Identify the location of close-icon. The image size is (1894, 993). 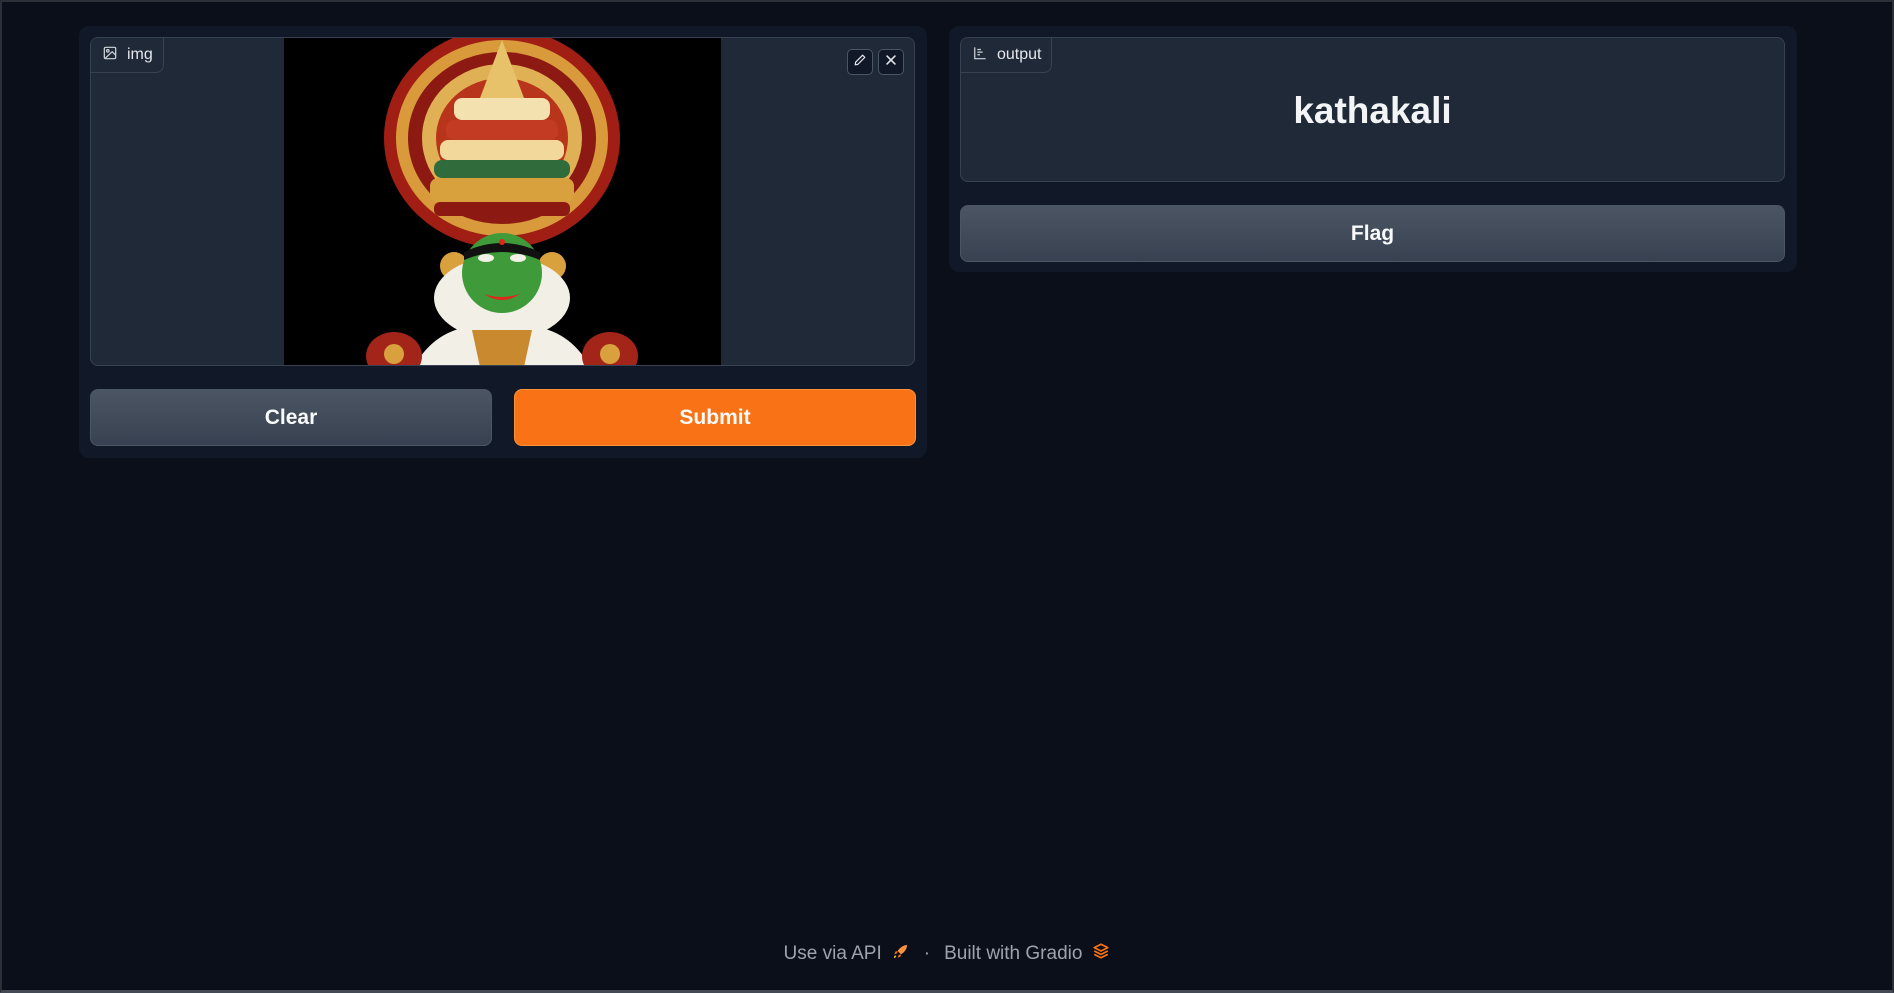
(891, 62).